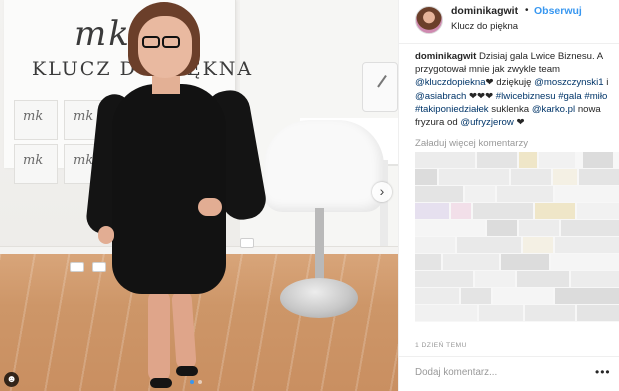  What do you see at coordinates (324, 166) in the screenshot?
I see `white-chair` at bounding box center [324, 166].